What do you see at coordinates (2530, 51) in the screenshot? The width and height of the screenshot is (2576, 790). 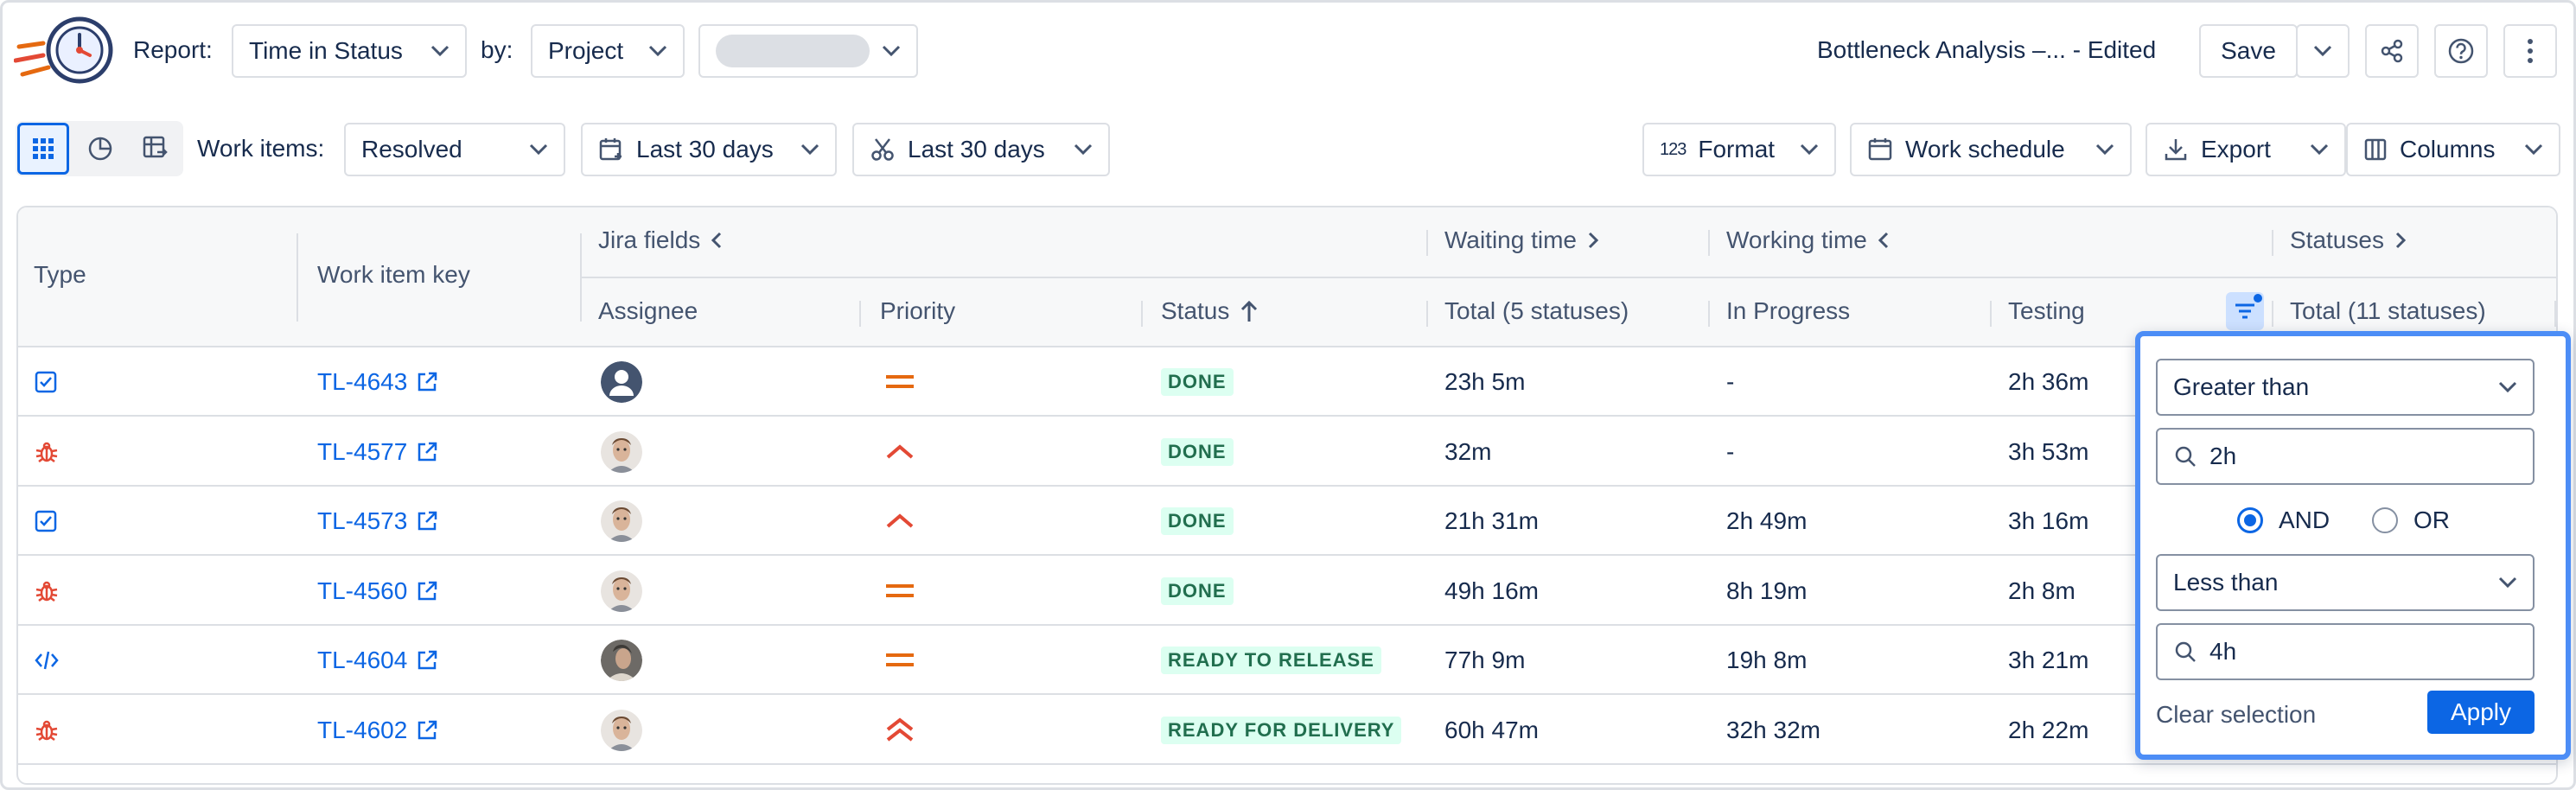 I see `more-actions-button` at bounding box center [2530, 51].